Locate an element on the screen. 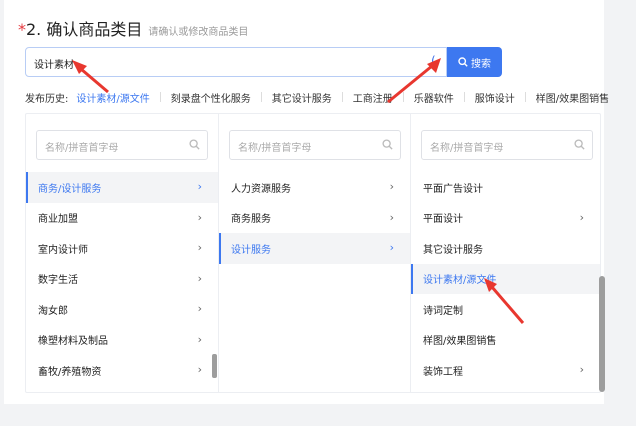 This screenshot has height=426, width=636. section-subtitle: 请确认或修改商品类目 is located at coordinates (198, 32).